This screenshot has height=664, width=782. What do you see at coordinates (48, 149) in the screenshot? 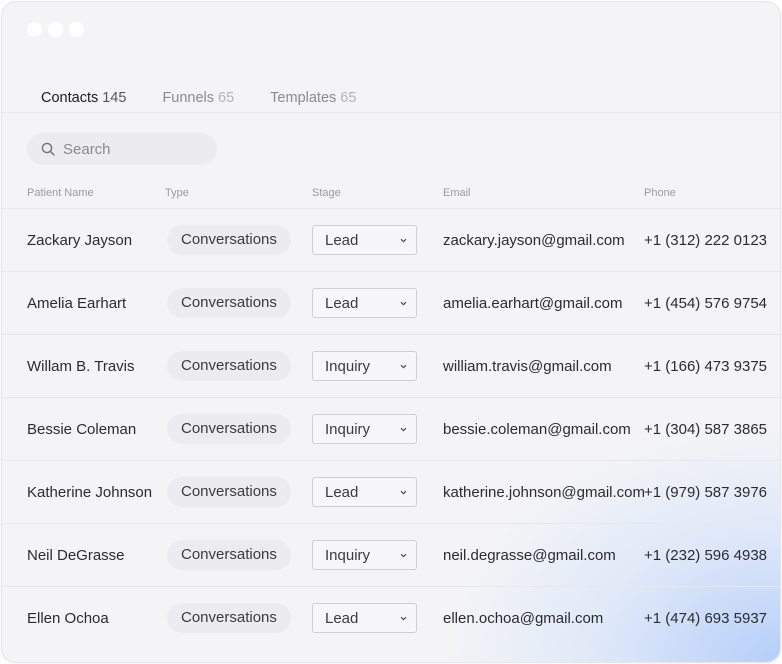
I see `search-icon` at bounding box center [48, 149].